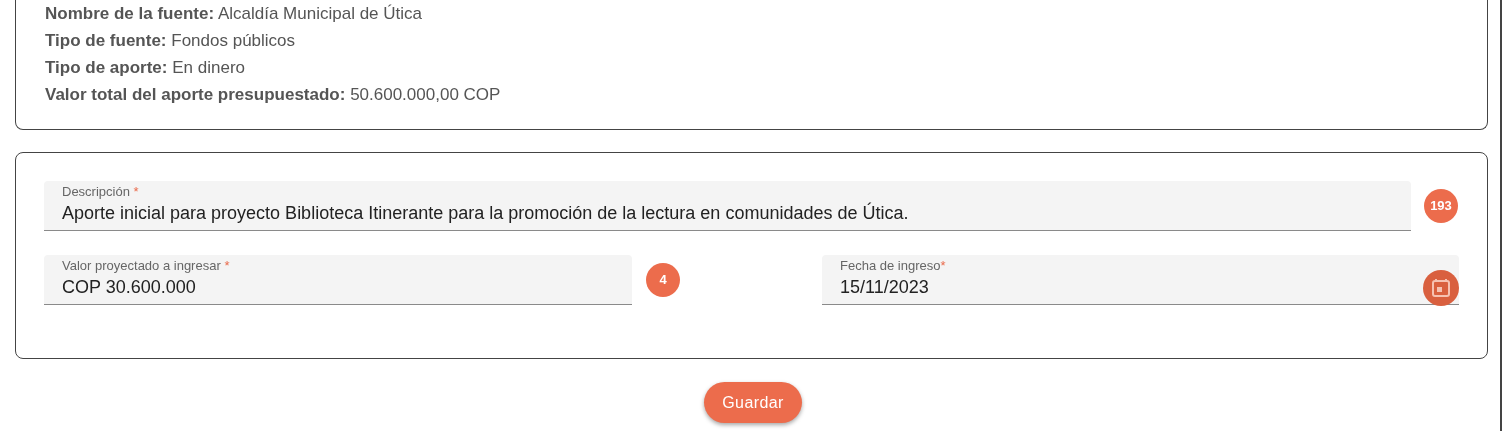 This screenshot has height=431, width=1506. What do you see at coordinates (141, 265) in the screenshot?
I see `field-label: Valor proyectado a ingresar` at bounding box center [141, 265].